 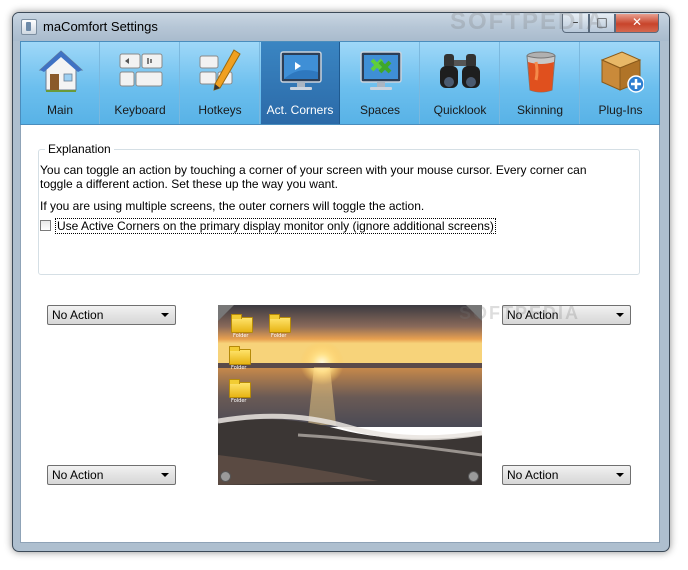 I want to click on primary-display-checkbox, so click(x=45, y=225).